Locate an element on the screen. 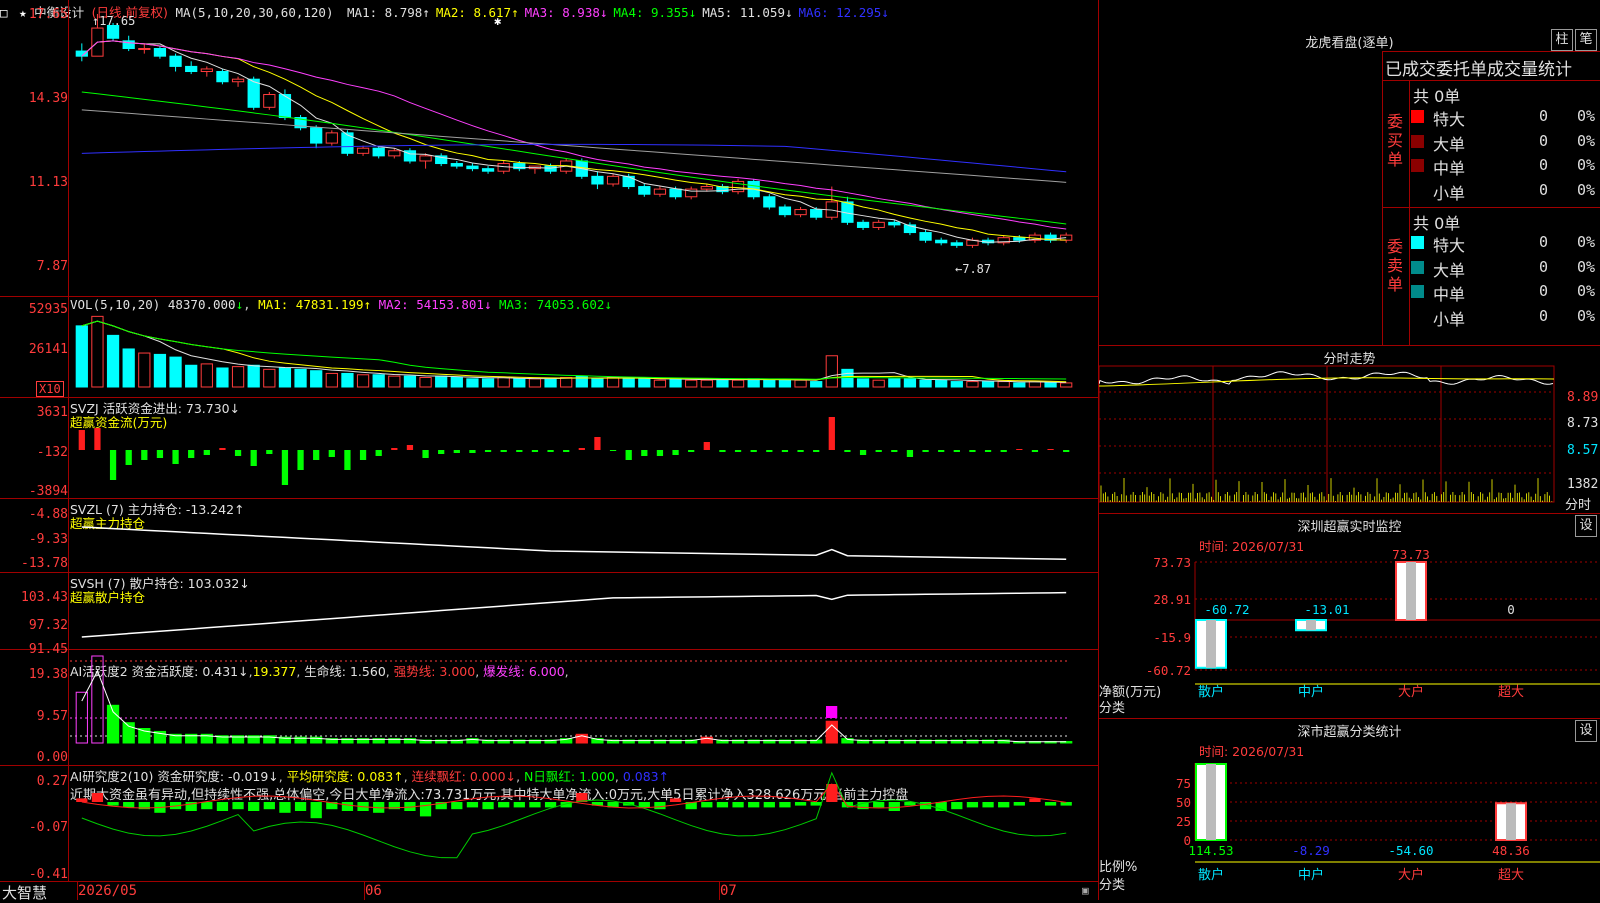  svzj-chart is located at coordinates (584, 448).